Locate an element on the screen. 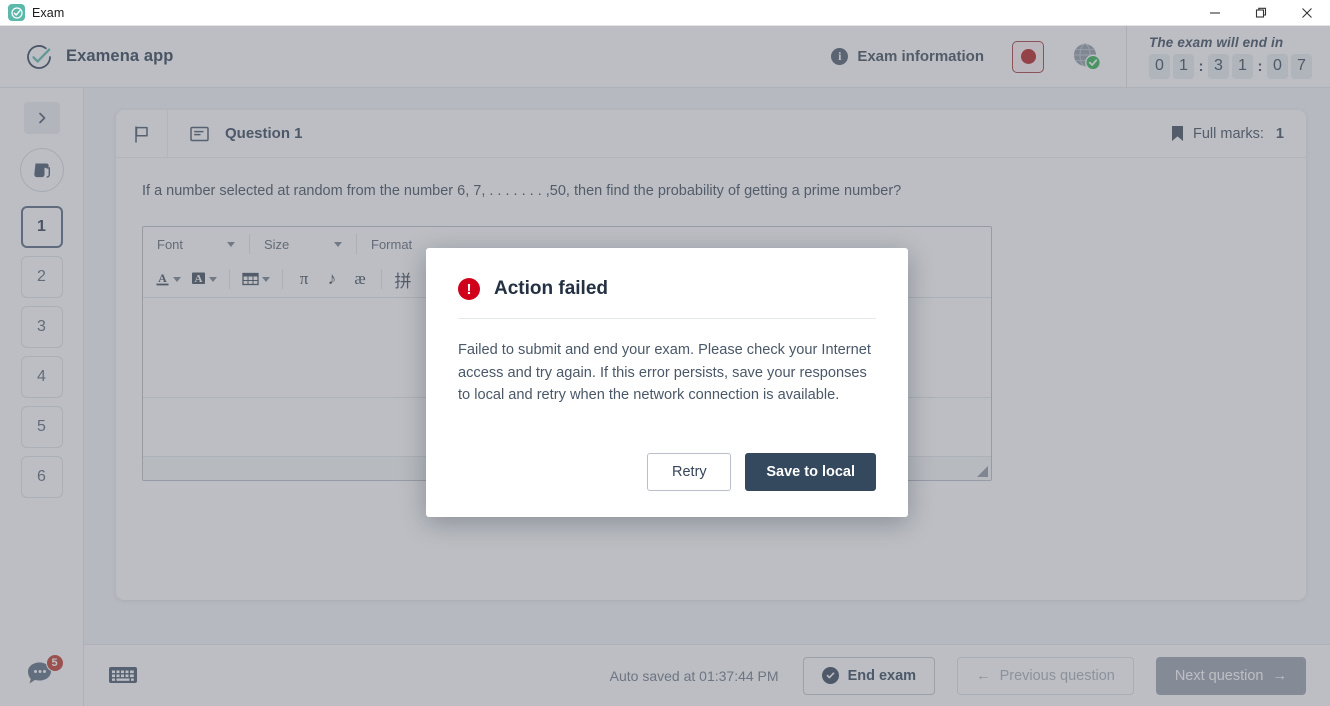 This screenshot has height=706, width=1330. retry-button: Retry is located at coordinates (689, 471).